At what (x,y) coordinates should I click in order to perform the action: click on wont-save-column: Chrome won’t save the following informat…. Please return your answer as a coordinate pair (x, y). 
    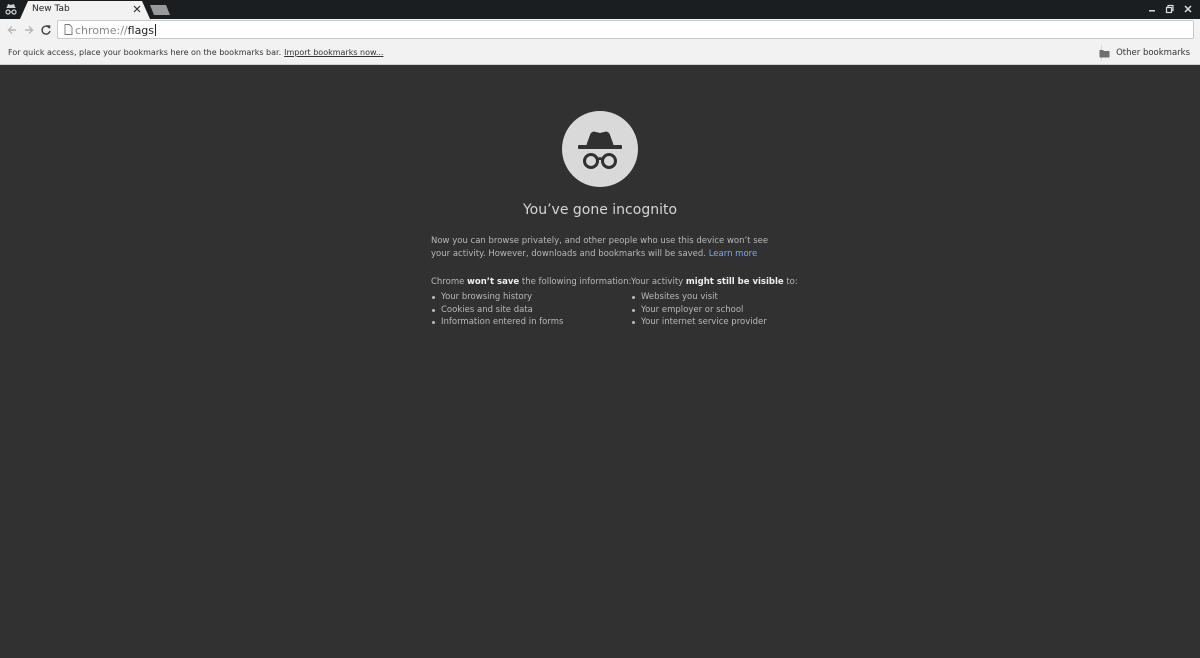
    Looking at the image, I should click on (531, 302).